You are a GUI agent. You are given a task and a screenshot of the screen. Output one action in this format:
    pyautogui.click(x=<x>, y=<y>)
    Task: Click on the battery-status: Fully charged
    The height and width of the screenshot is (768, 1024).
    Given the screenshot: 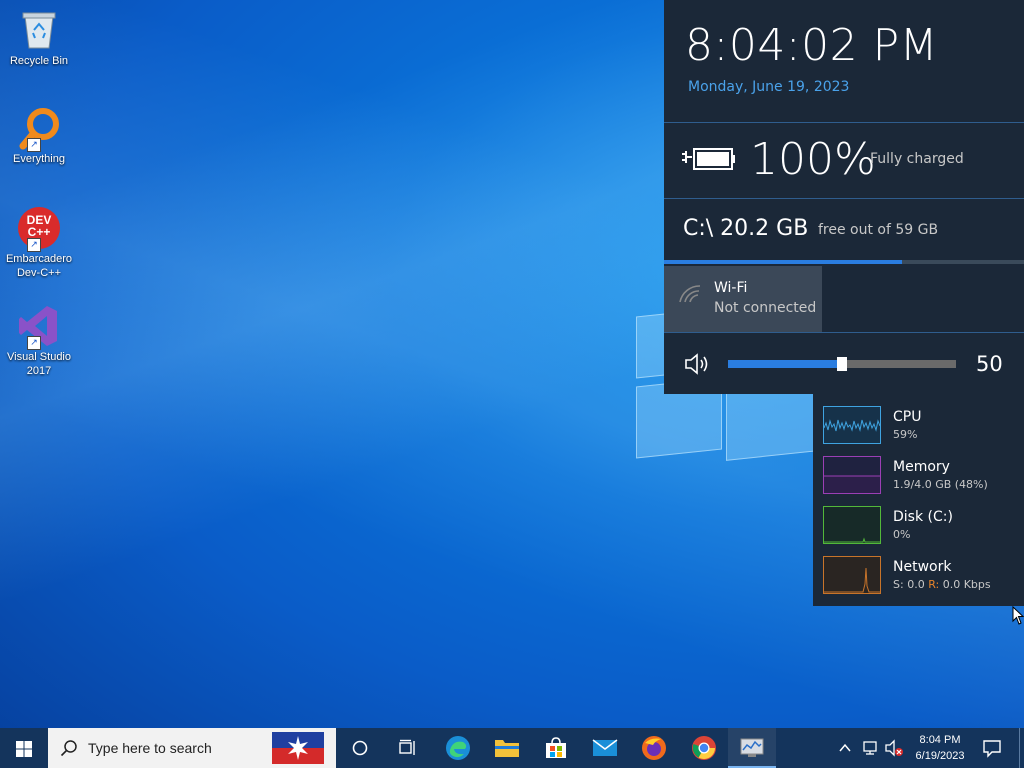 What is the action you would take?
    pyautogui.click(x=917, y=159)
    